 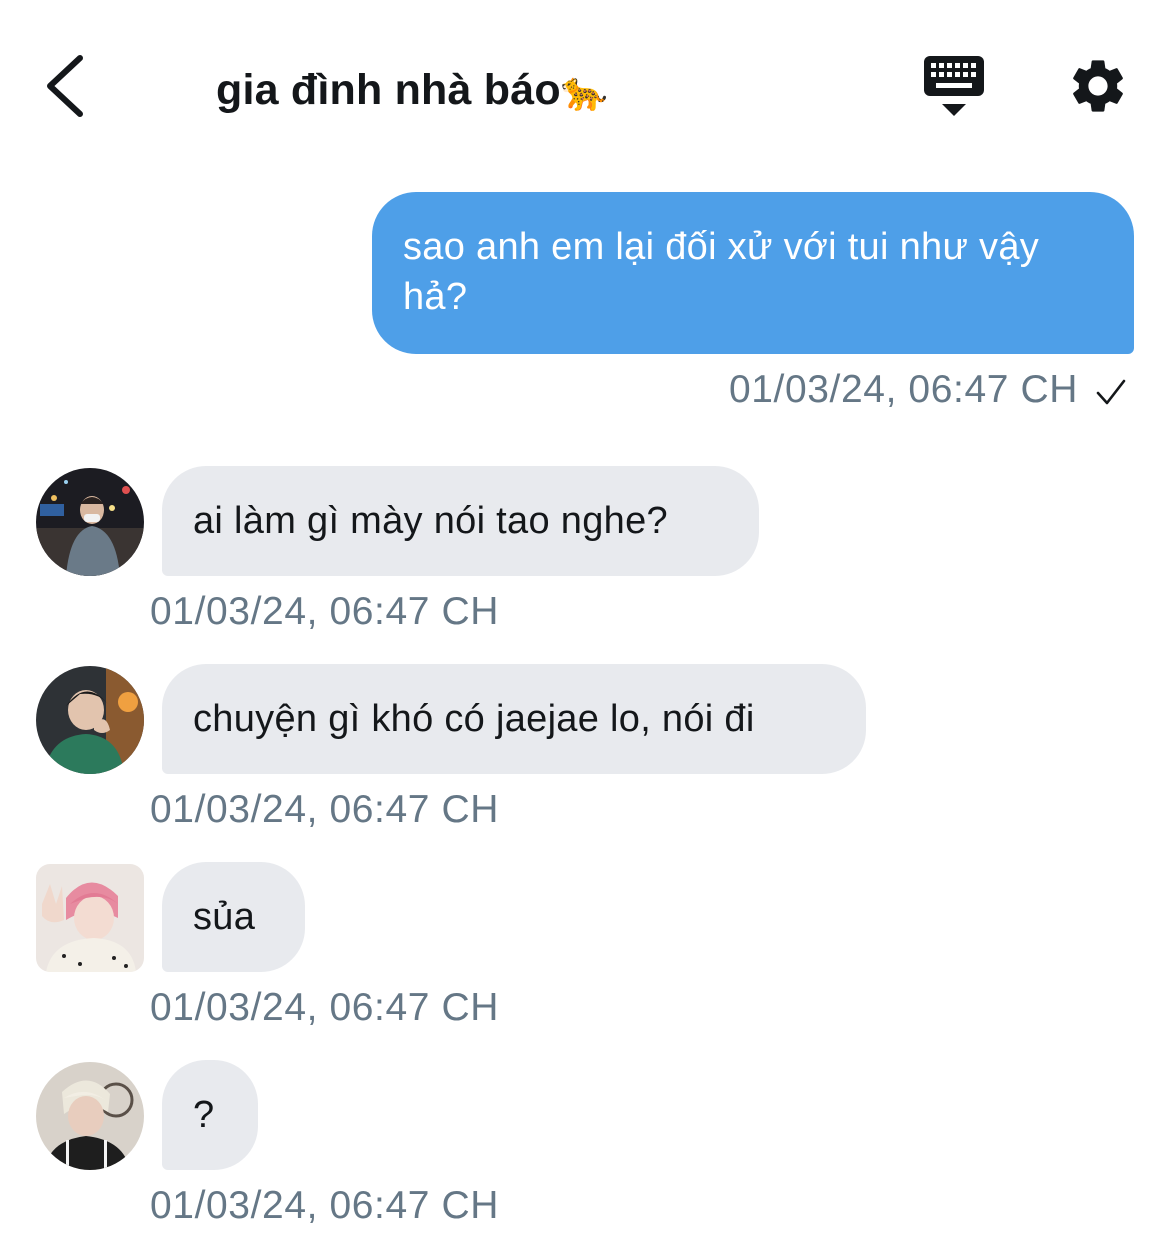 I want to click on back-button, so click(x=68, y=85).